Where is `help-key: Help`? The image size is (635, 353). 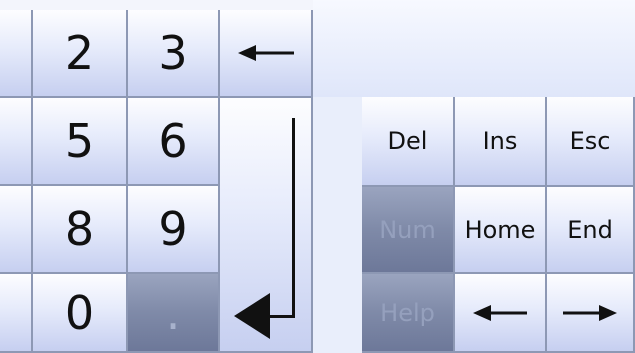 help-key: Help is located at coordinates (408, 313).